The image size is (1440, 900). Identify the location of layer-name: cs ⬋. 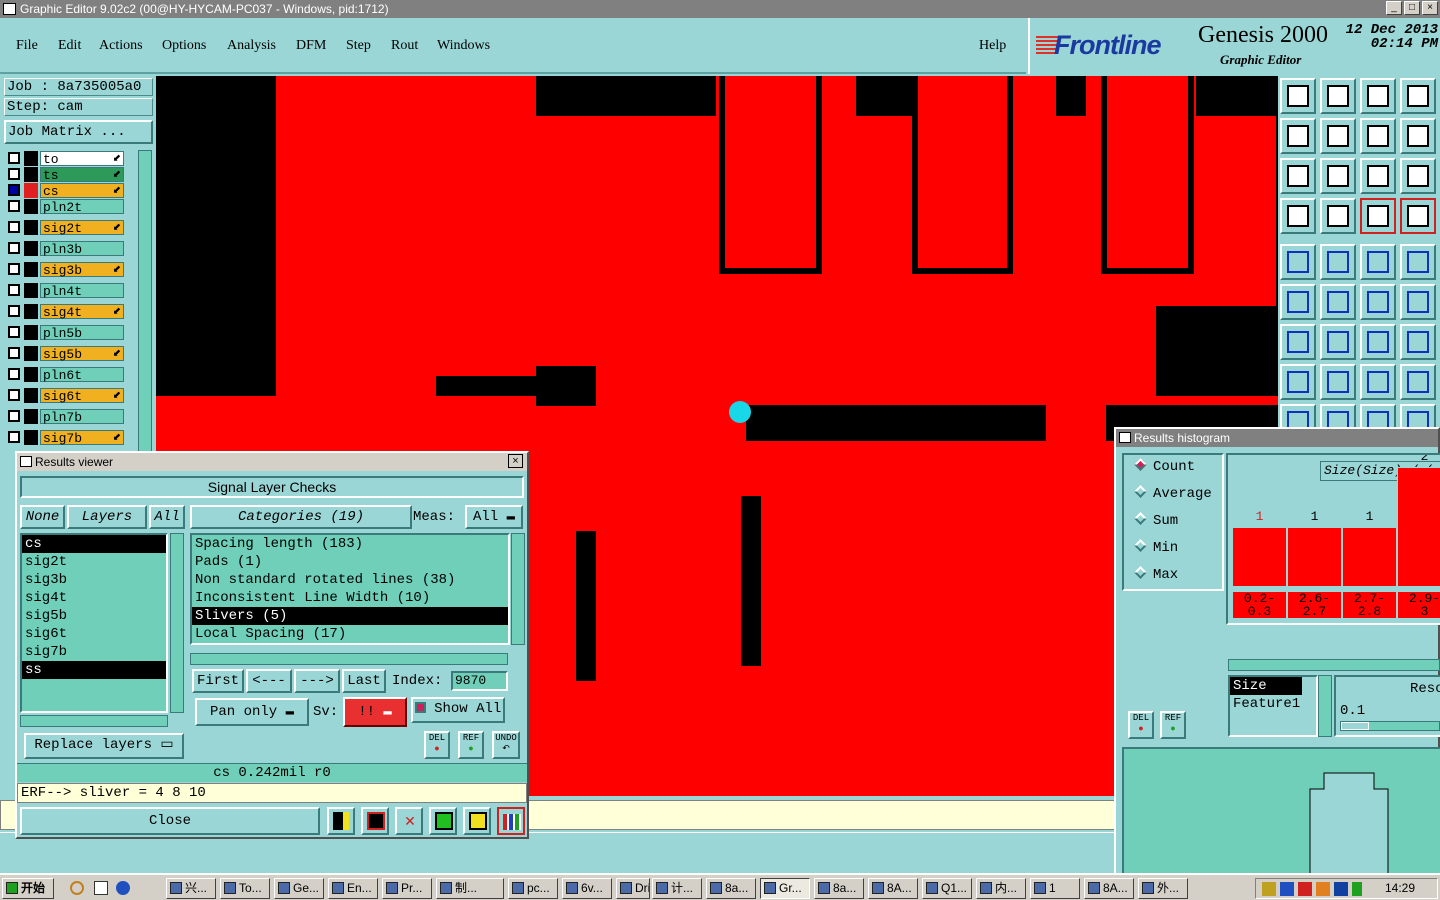
(82, 191).